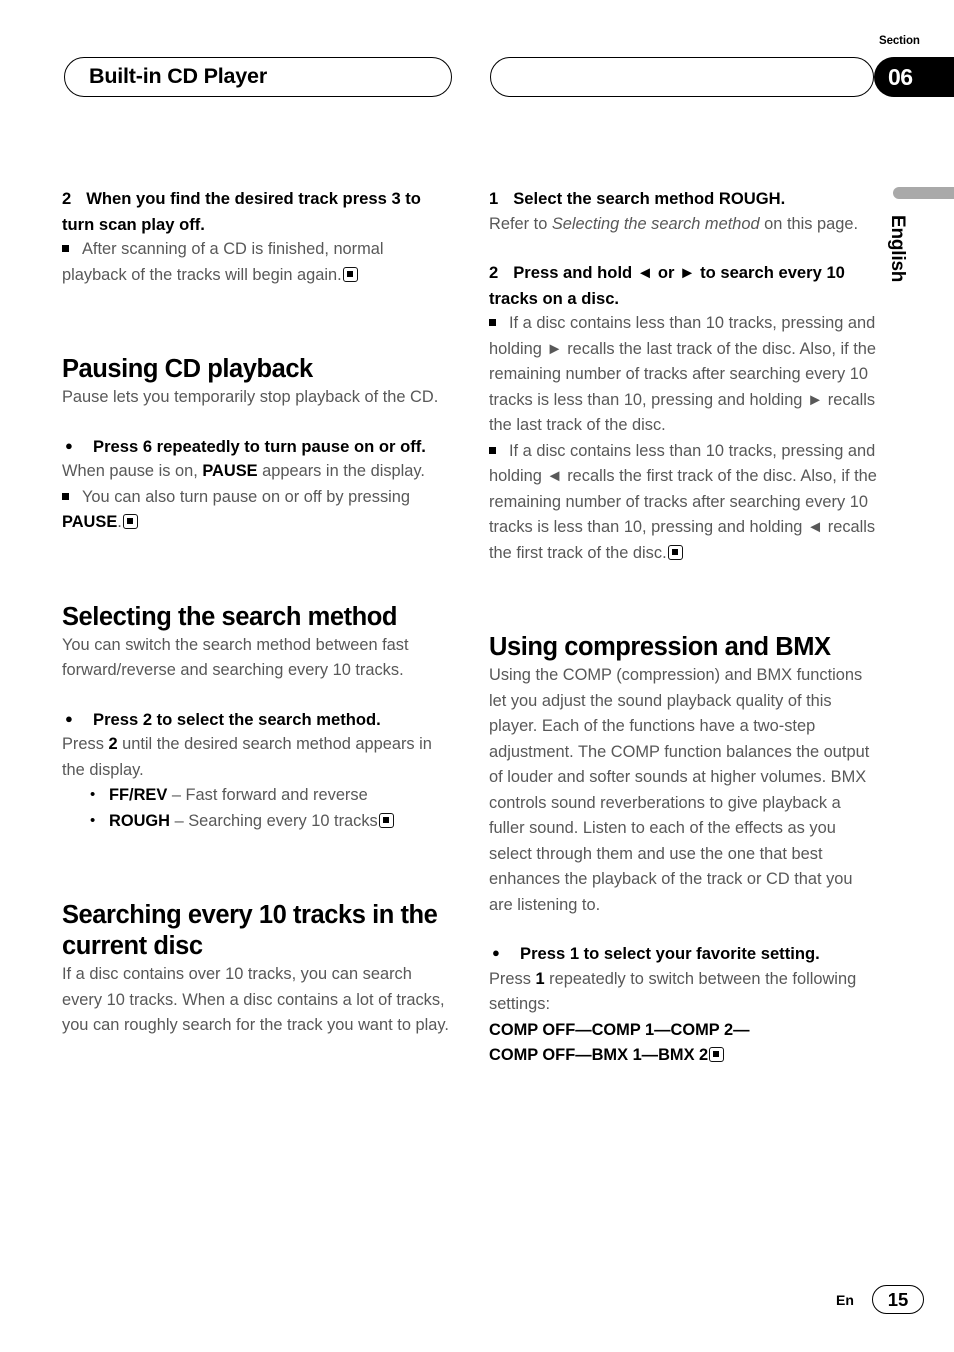  I want to click on section-label: Section, so click(899, 41).